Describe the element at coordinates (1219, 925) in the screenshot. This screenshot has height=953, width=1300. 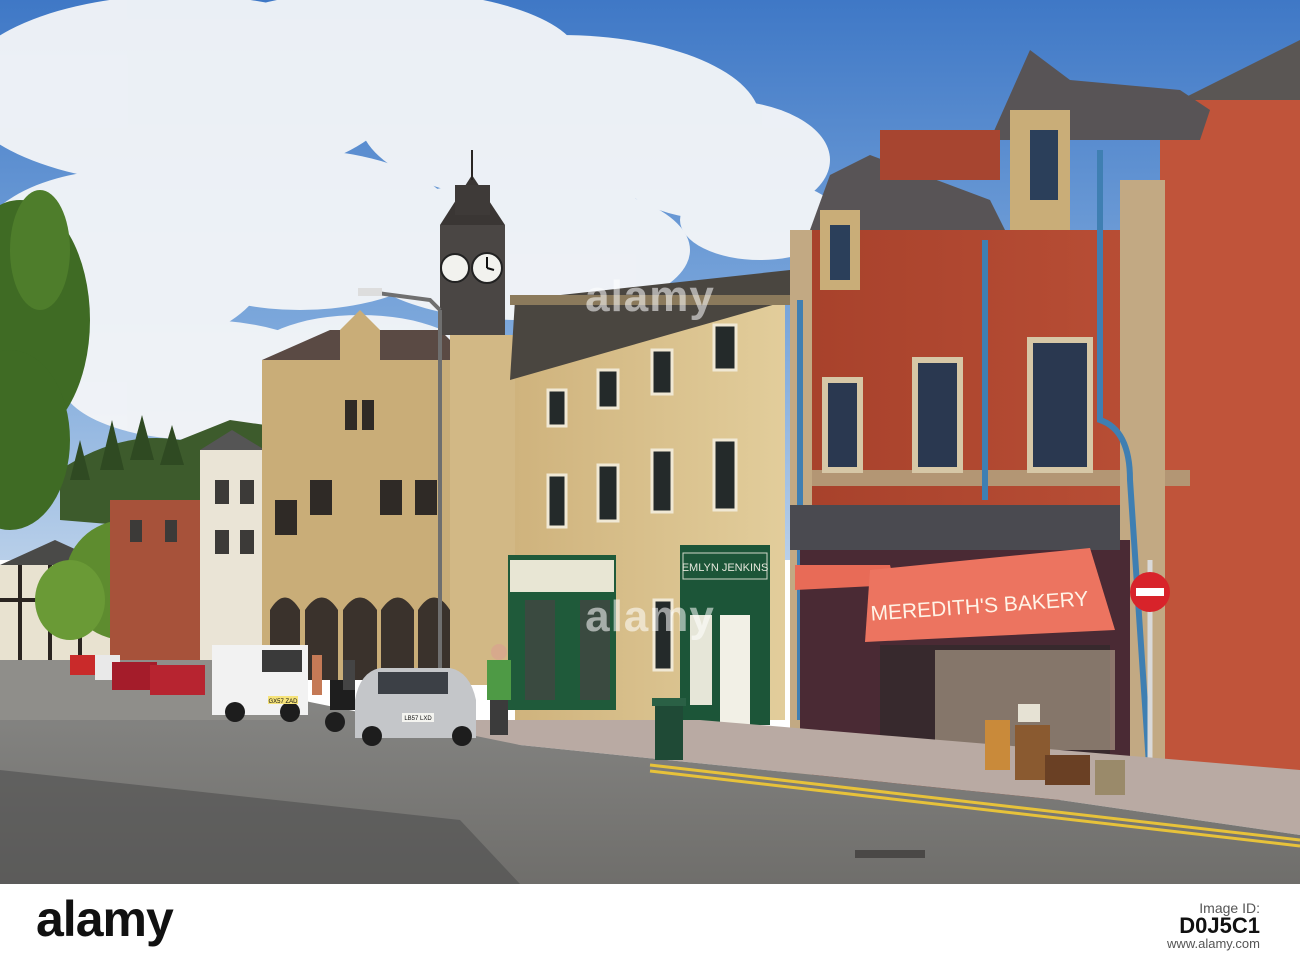
I see `image-id: D0J5C1` at that location.